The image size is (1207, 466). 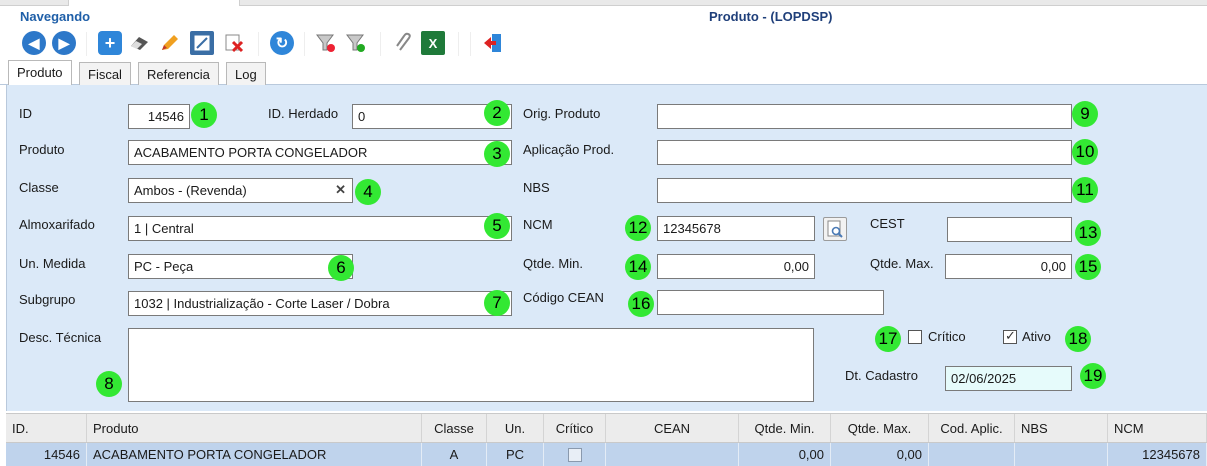 What do you see at coordinates (433, 43) in the screenshot?
I see `excel-icon: X` at bounding box center [433, 43].